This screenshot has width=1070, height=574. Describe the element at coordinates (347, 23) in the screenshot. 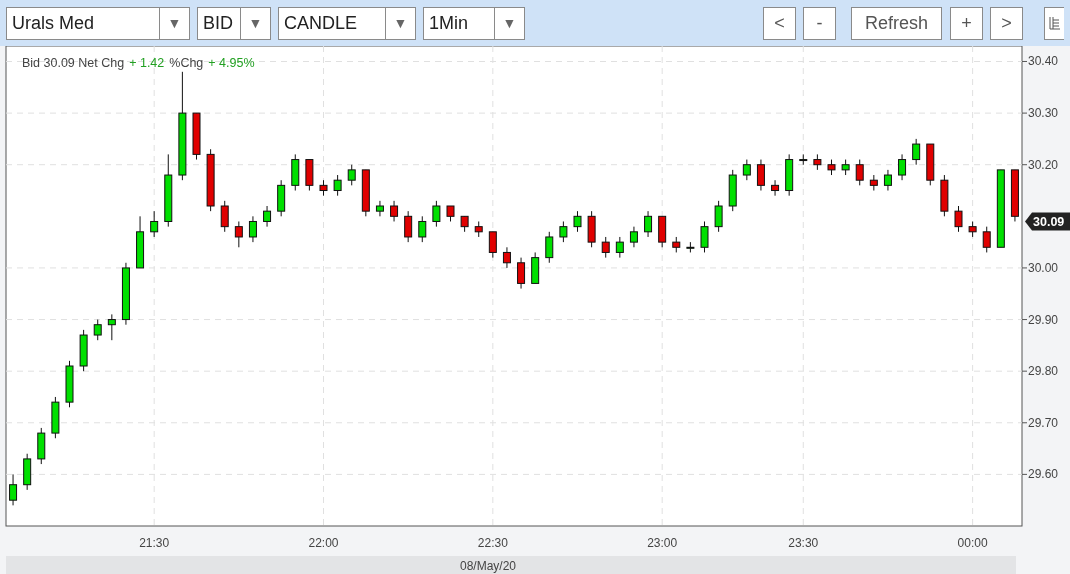

I see `dropdown: CANDLE ▼` at that location.